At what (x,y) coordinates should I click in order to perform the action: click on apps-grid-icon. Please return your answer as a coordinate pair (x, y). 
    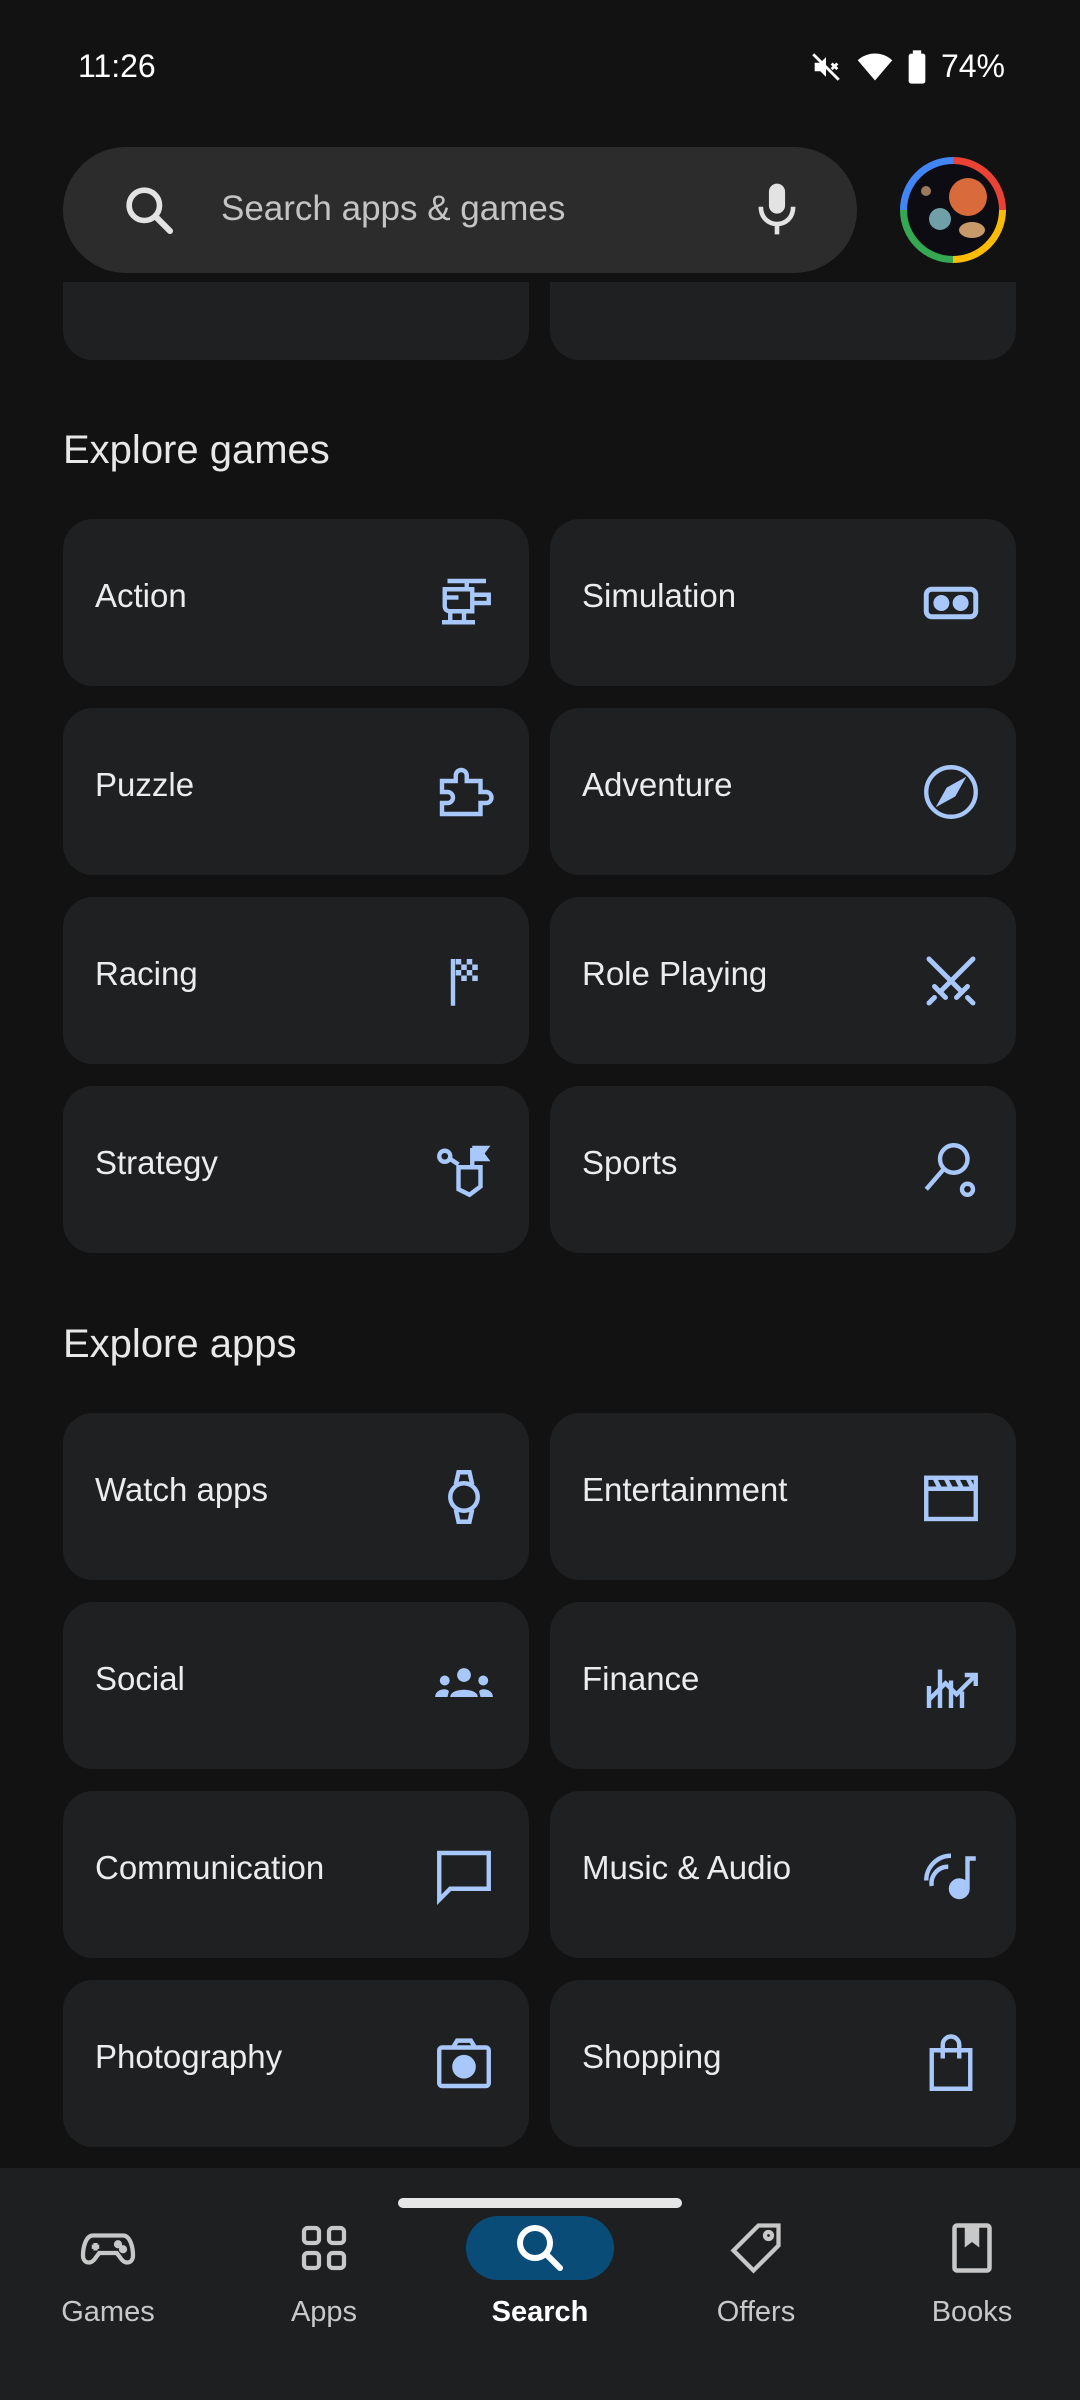
    Looking at the image, I should click on (324, 2248).